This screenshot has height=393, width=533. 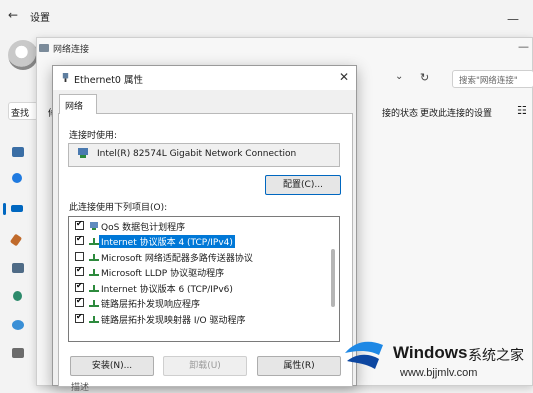 I want to click on list-item: Internet 协议版本 4 (TCP/IPv4), so click(x=197, y=241).